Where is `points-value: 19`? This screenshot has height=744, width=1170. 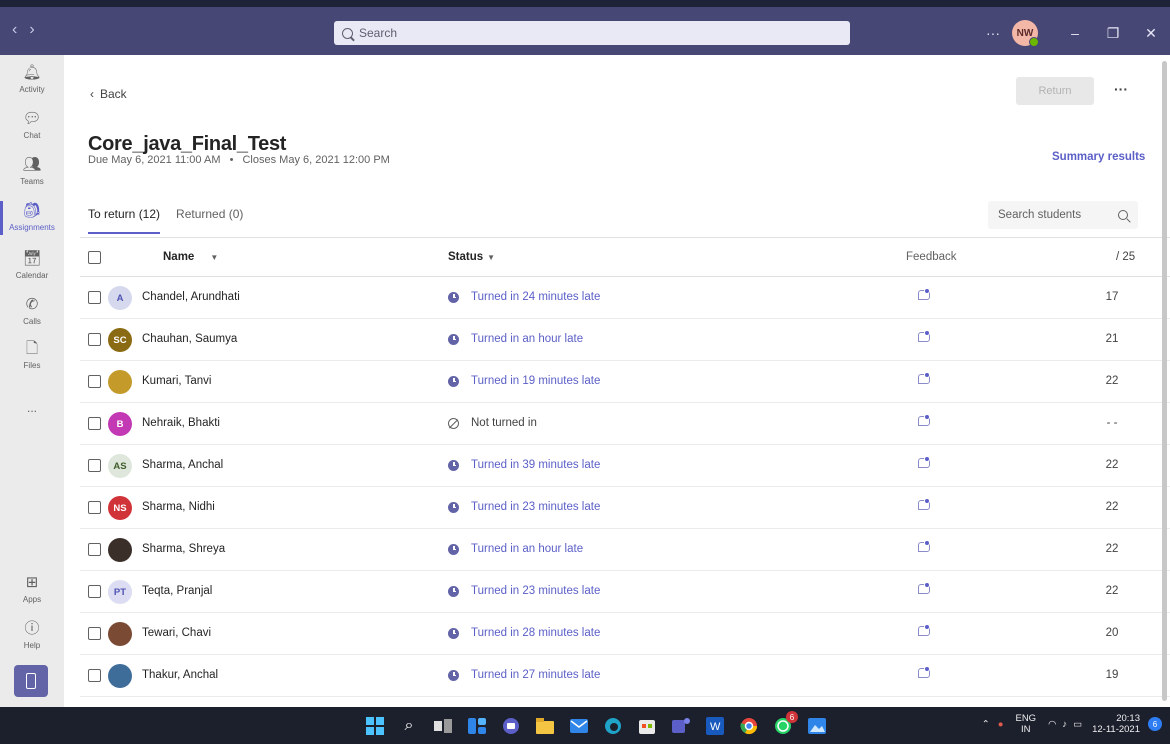 points-value: 19 is located at coordinates (1112, 675).